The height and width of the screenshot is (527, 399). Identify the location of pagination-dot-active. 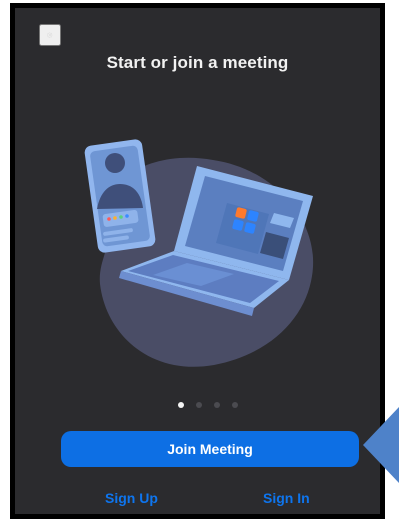
(181, 405).